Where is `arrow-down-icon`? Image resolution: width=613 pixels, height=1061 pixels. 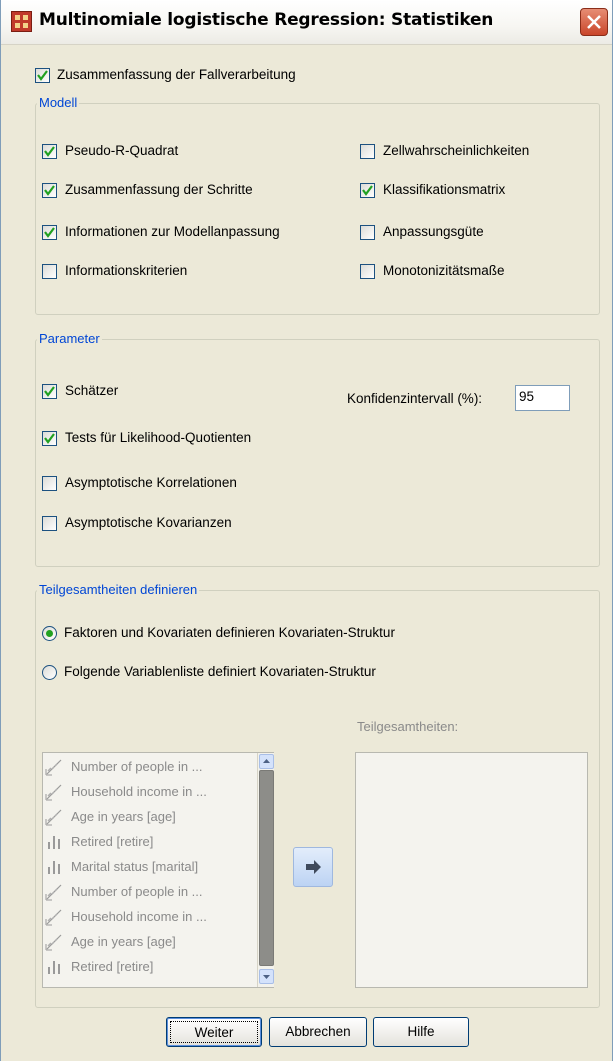 arrow-down-icon is located at coordinates (266, 977).